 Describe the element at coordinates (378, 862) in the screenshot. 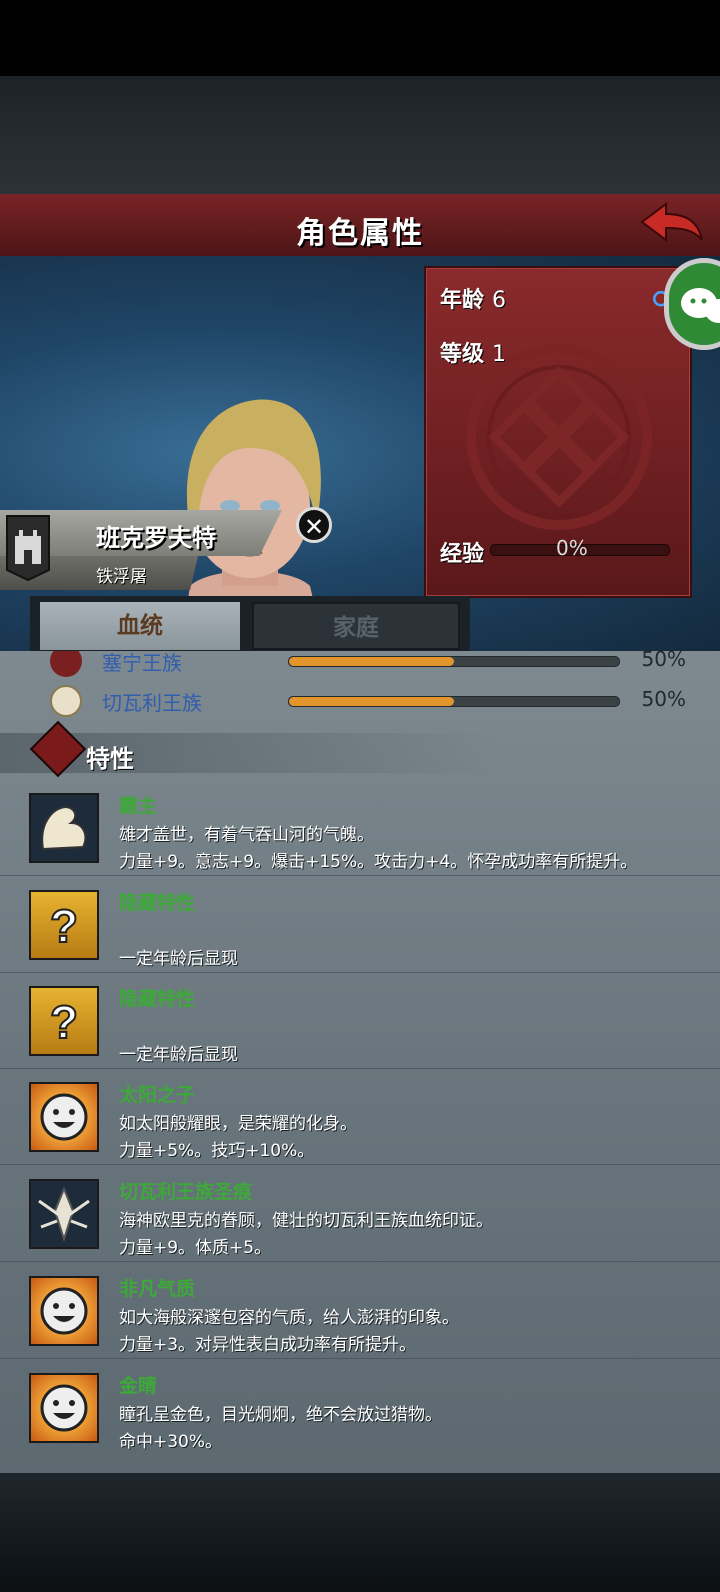

I see `trait-effect: 力量+9。意志+9。爆击+15%。攻击力+4。怀孕成功率有所提升。` at that location.